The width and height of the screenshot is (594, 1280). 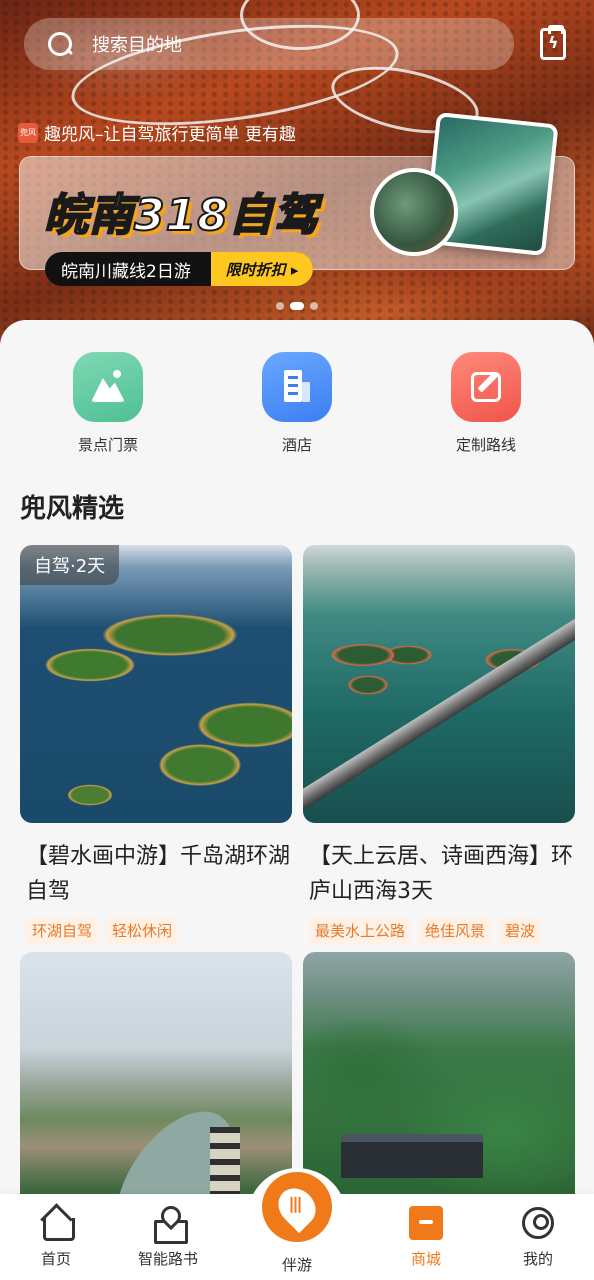 I want to click on quick-action-hotel: 酒店, so click(x=297, y=403).